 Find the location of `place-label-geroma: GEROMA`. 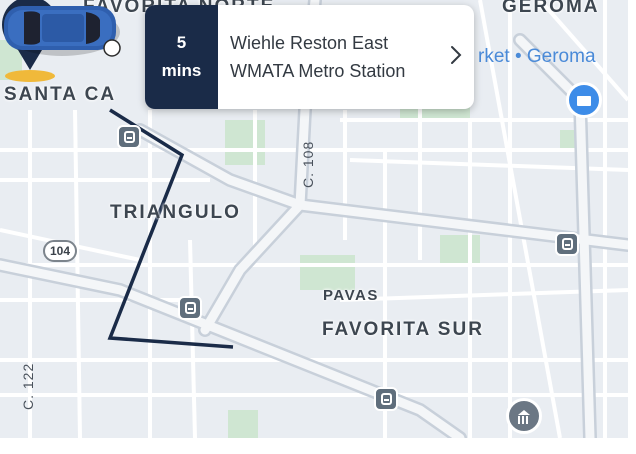

place-label-geroma: GEROMA is located at coordinates (551, 8).